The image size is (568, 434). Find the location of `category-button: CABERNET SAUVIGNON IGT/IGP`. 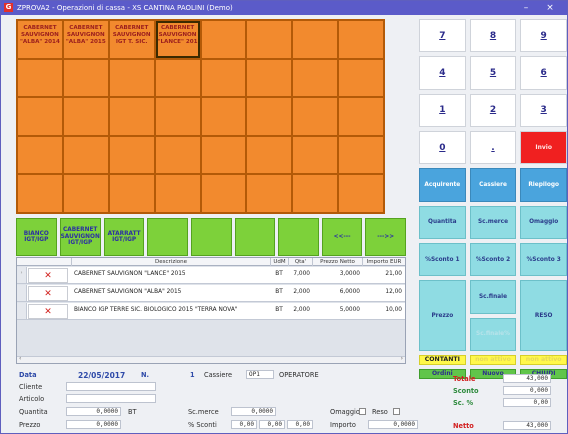

category-button: CABERNET SAUVIGNON IGT/IGP is located at coordinates (80, 237).